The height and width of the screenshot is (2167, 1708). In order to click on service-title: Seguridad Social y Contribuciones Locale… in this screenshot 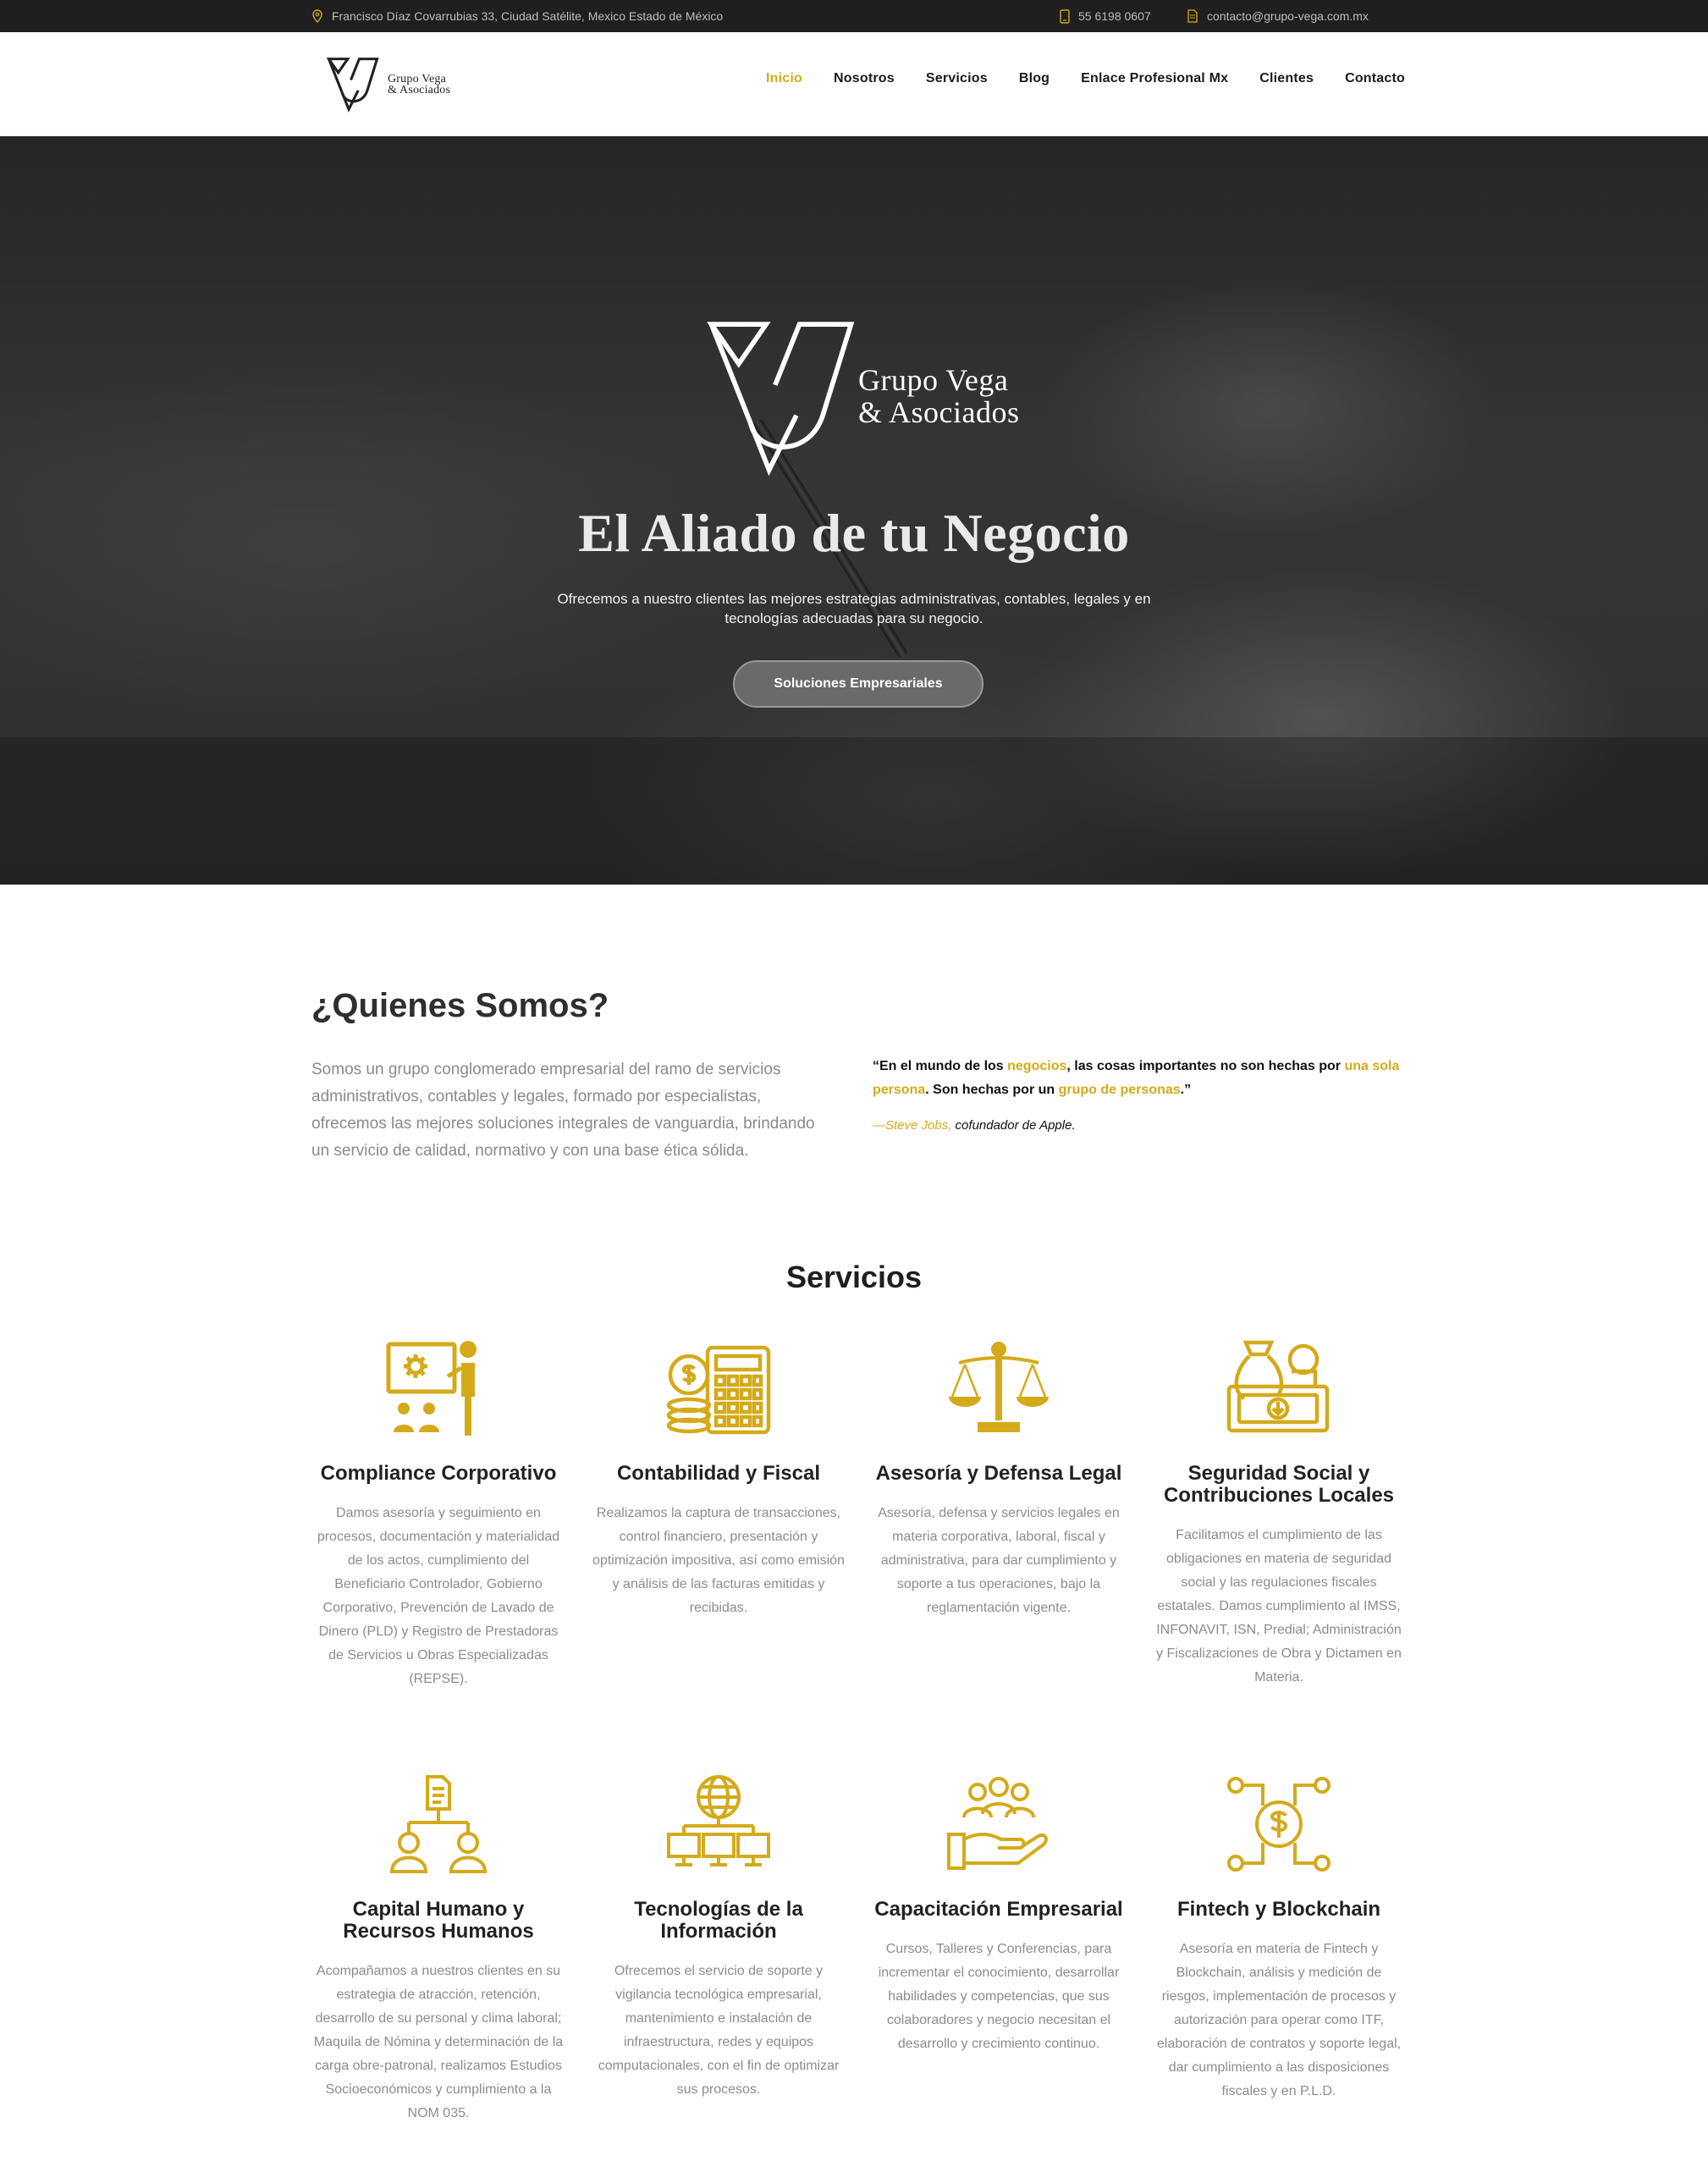, I will do `click(1279, 1484)`.